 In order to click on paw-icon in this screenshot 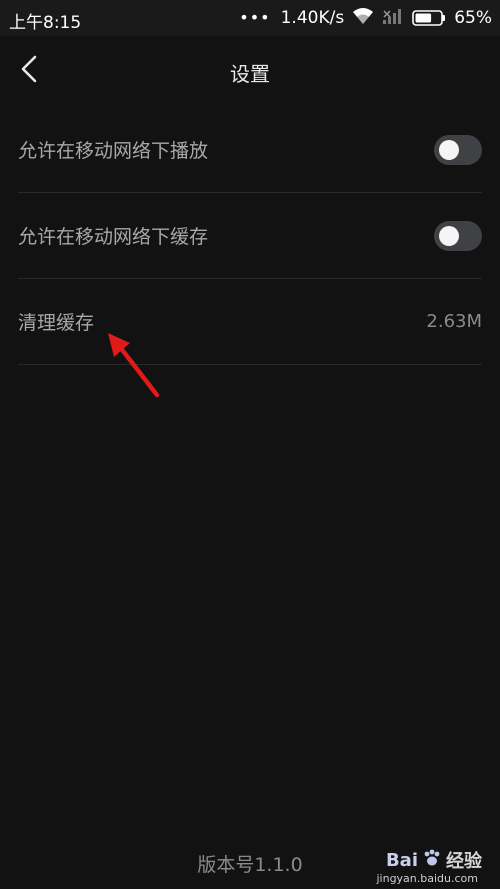, I will do `click(432, 860)`.